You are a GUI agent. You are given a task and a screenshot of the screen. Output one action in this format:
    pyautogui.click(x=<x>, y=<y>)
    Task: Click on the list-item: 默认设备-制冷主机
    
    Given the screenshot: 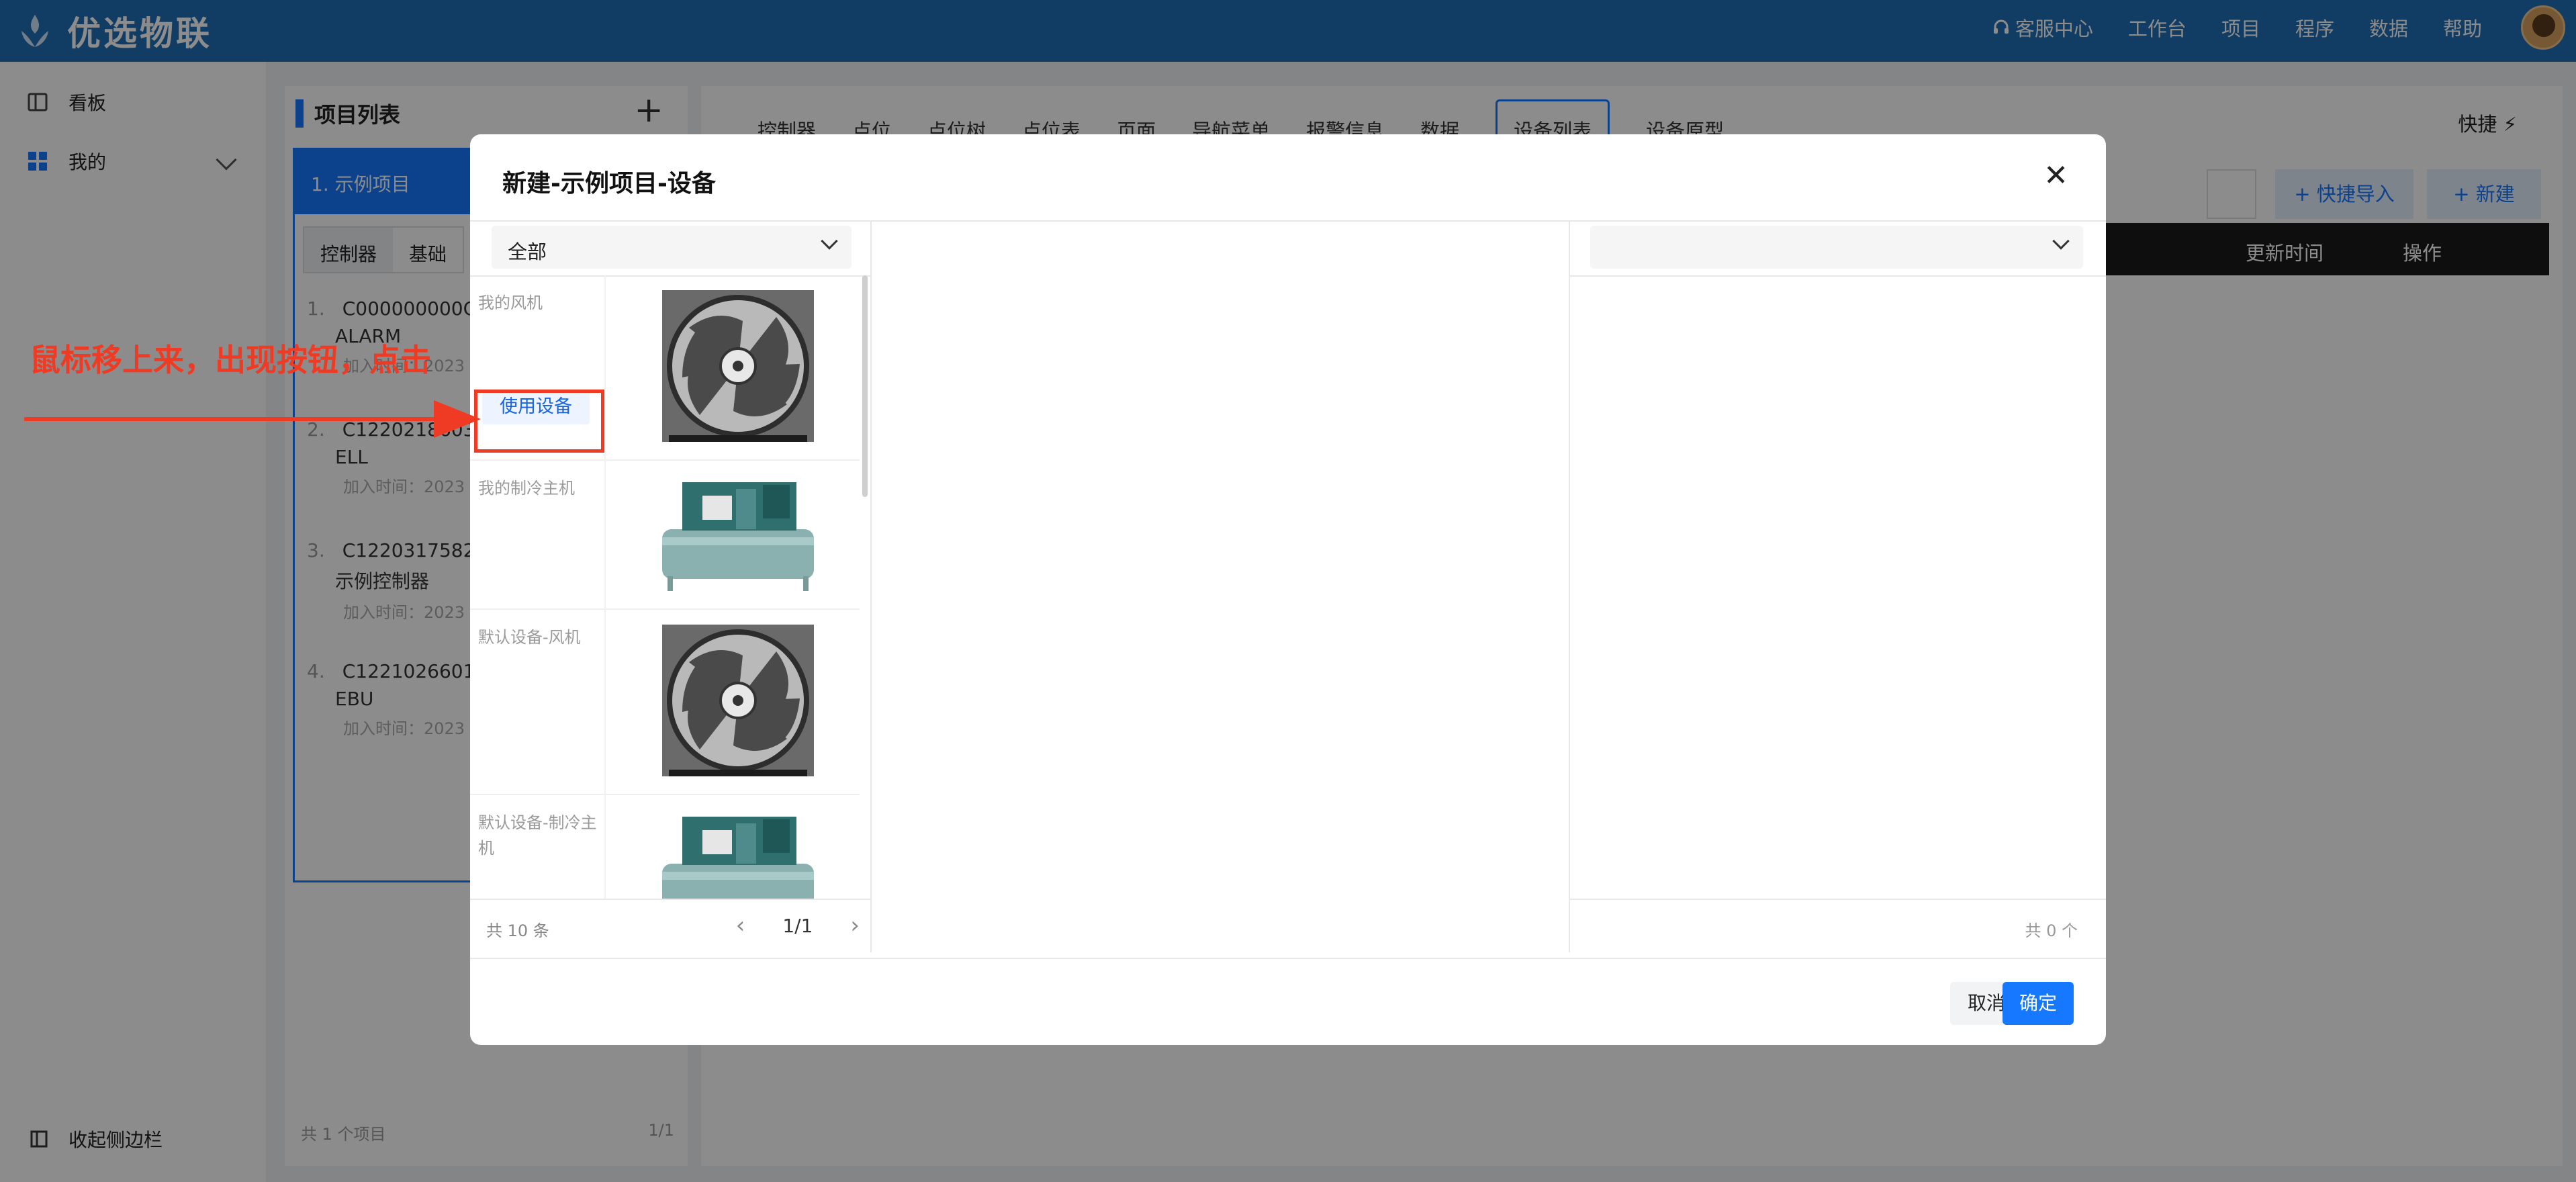 What is the action you would take?
    pyautogui.click(x=665, y=847)
    